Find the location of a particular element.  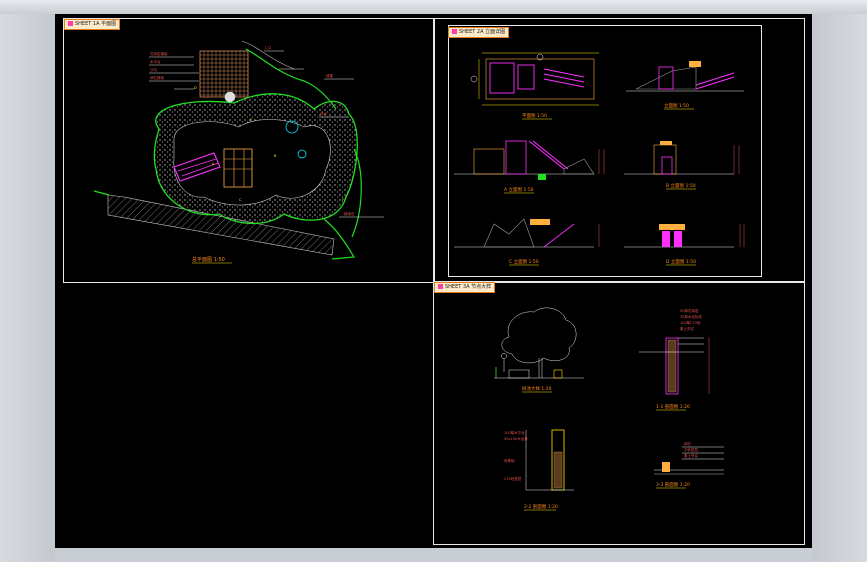

title-section-1: 1-1 剖面图 1:20 is located at coordinates (673, 406).